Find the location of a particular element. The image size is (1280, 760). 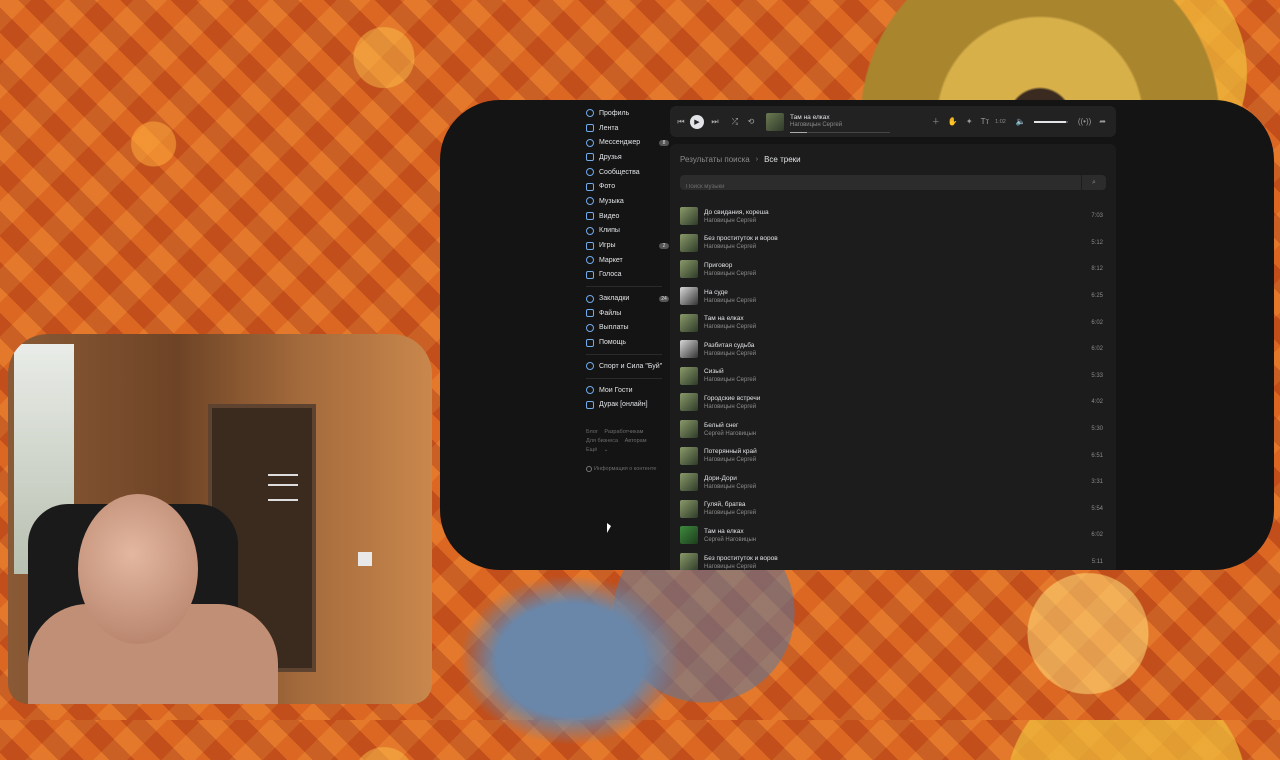

breadcrumb-parent: Результаты поиска is located at coordinates (715, 159).